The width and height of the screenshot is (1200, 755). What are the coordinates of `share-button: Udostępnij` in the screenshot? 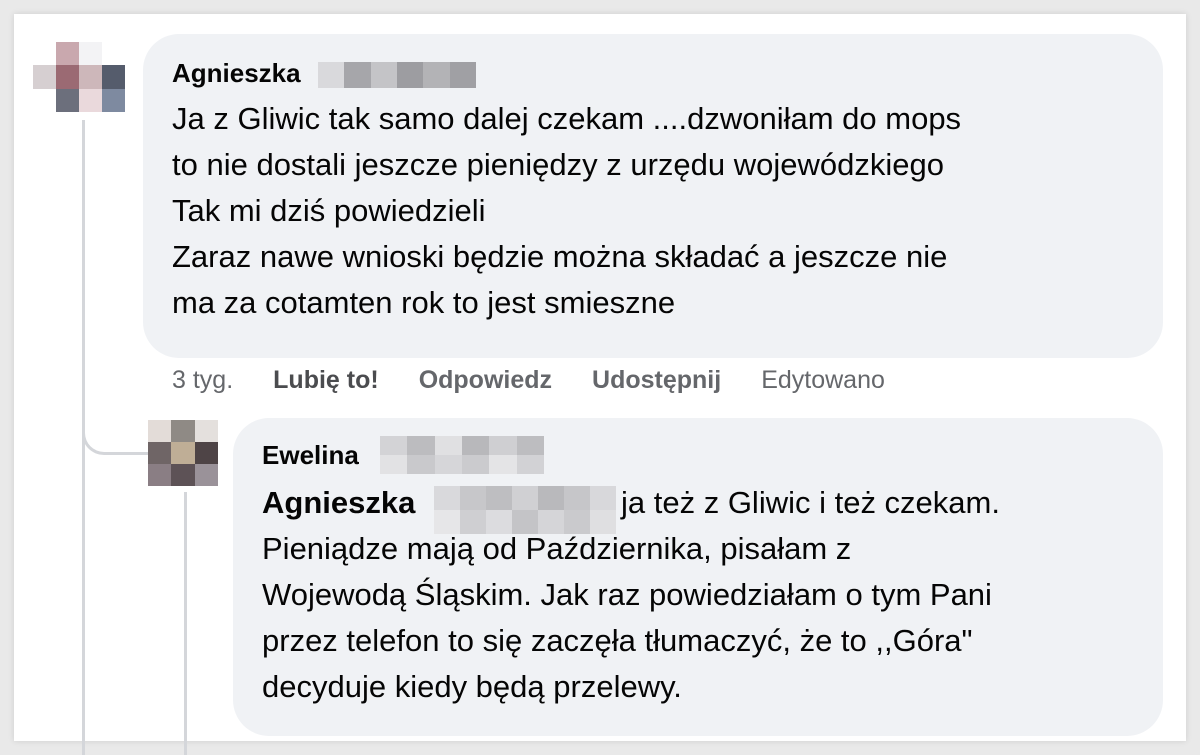 It's located at (656, 384).